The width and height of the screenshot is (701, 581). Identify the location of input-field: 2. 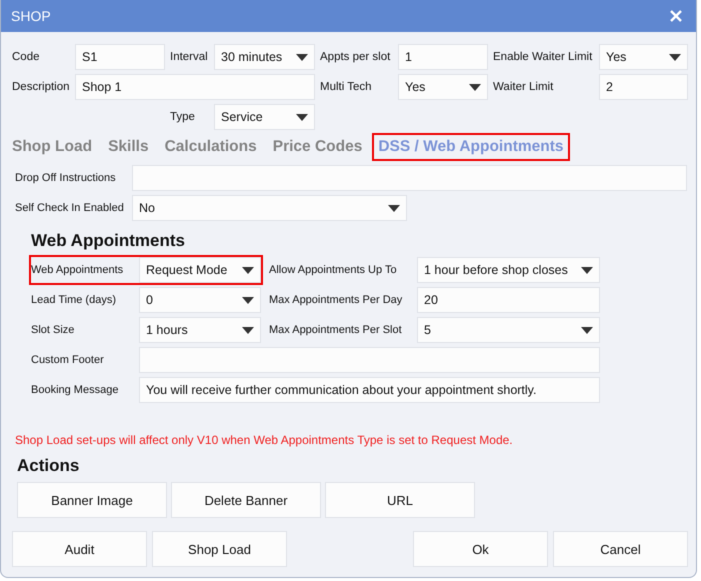
(643, 87).